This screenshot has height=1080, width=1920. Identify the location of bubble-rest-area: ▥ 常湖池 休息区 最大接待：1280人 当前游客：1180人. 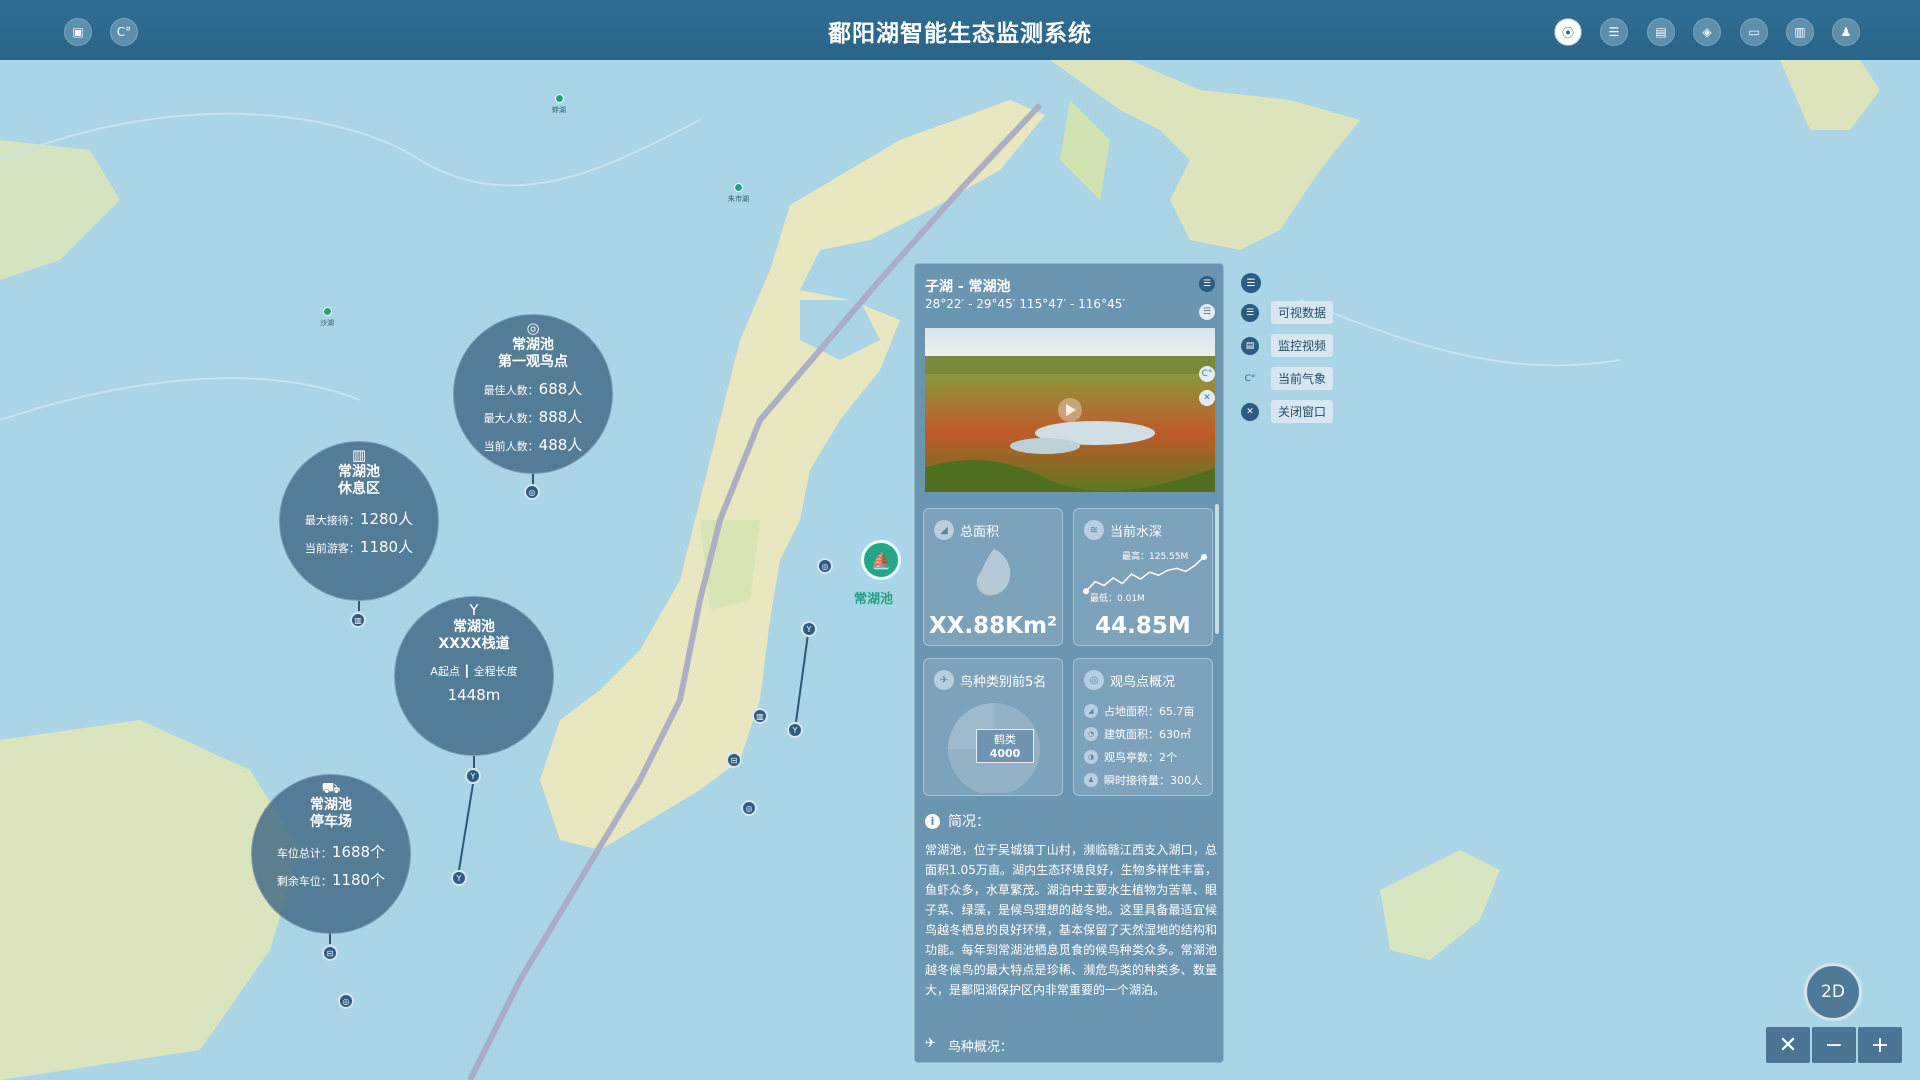
(359, 521).